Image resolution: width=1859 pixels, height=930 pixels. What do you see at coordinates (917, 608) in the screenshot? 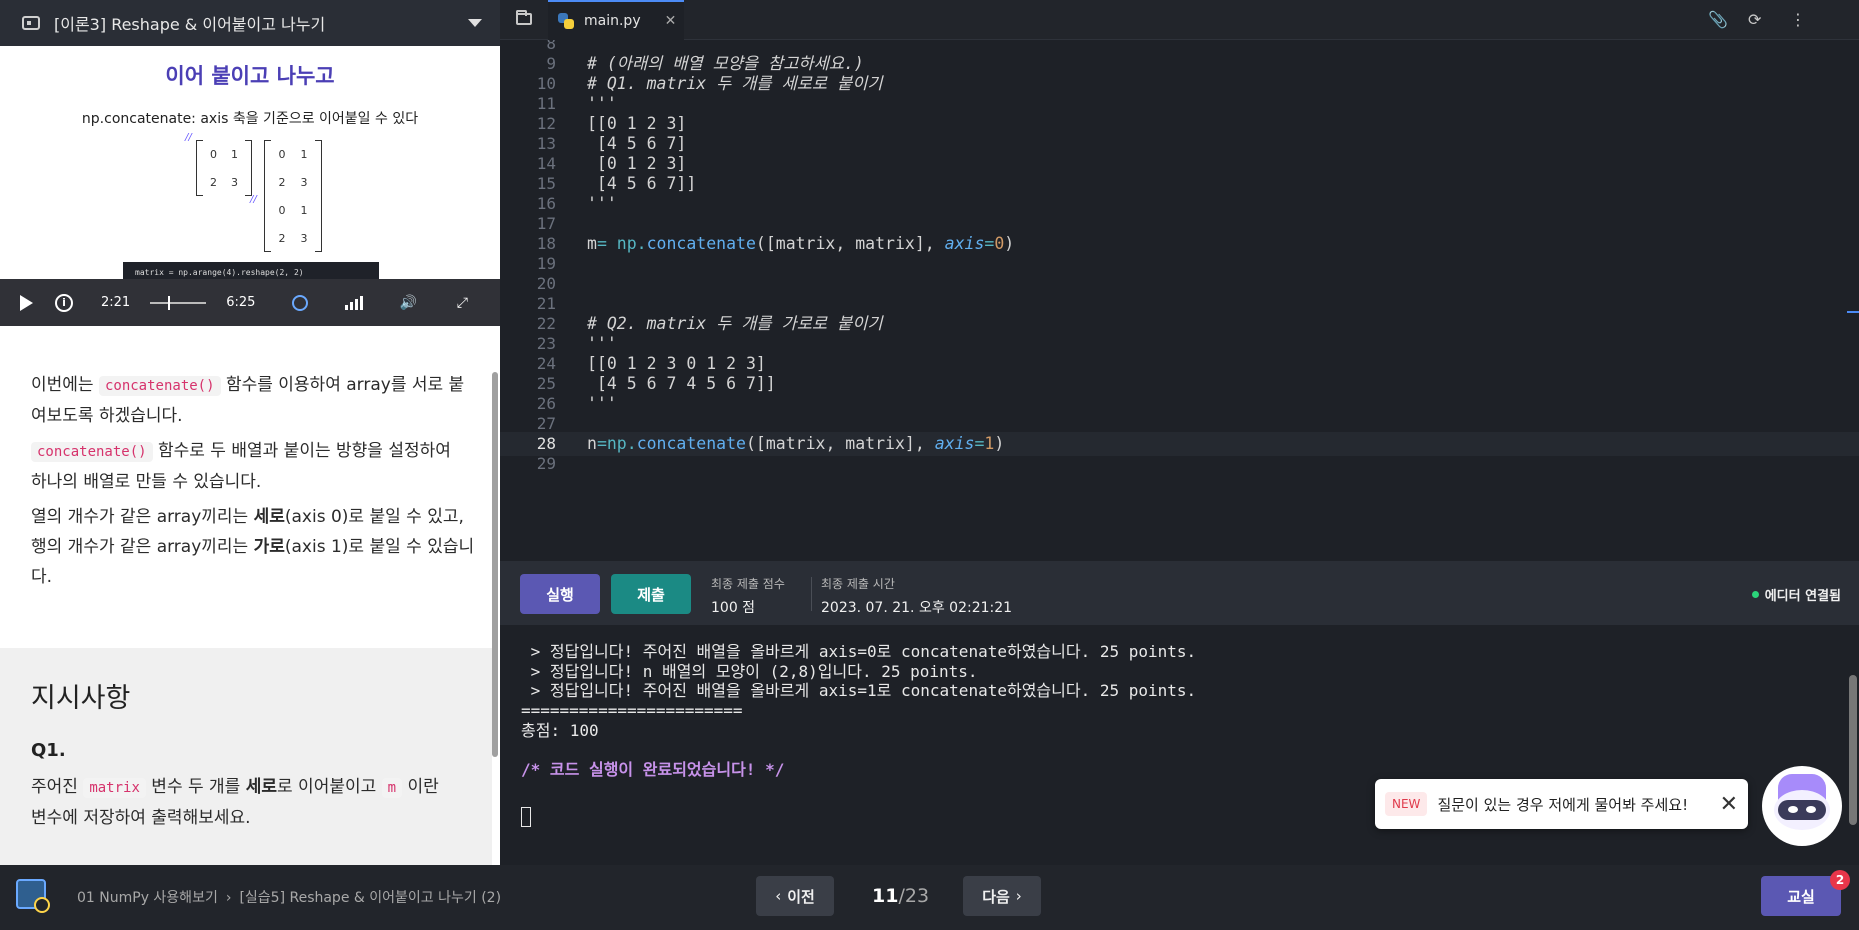
I see `time-value: 2023. 07. 21. 오후 02:21:21` at bounding box center [917, 608].